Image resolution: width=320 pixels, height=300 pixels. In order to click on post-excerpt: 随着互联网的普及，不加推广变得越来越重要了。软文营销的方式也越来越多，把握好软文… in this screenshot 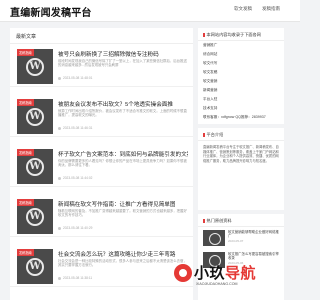, I will do `click(122, 213)`.